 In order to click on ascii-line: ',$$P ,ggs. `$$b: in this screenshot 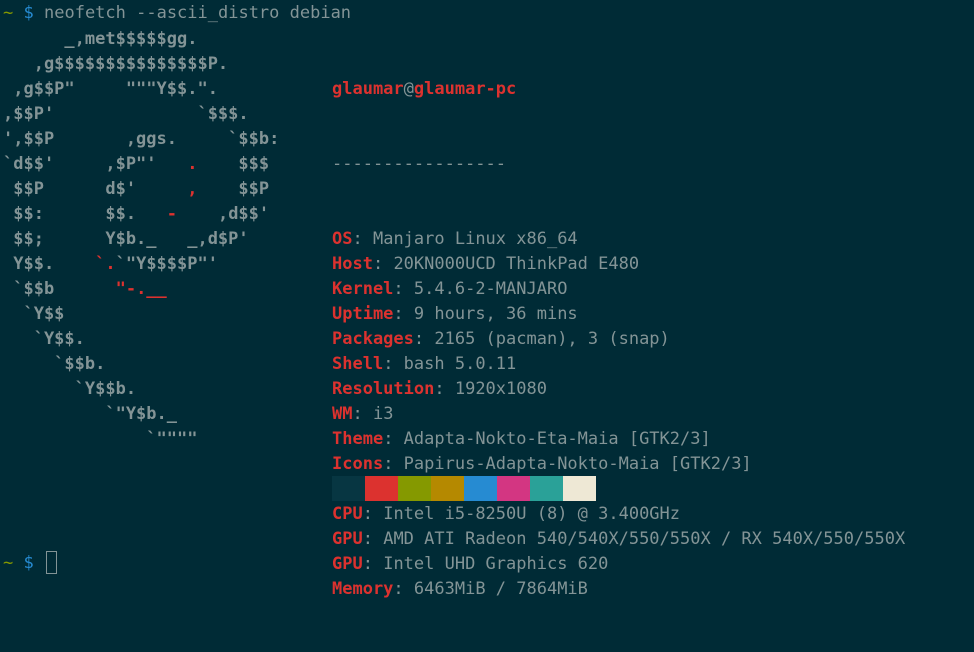, I will do `click(141, 139)`.